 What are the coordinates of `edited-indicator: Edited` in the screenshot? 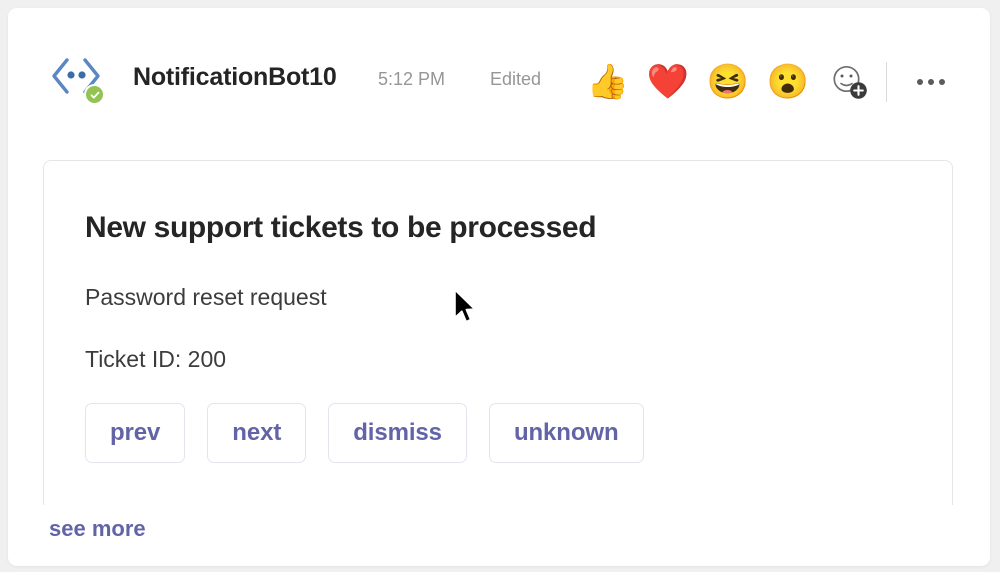 It's located at (516, 79).